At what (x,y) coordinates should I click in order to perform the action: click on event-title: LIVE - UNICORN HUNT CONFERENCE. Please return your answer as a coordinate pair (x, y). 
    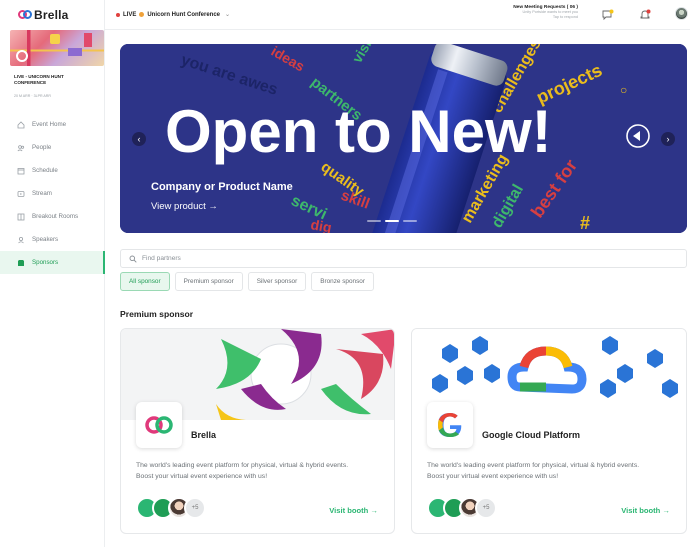
    Looking at the image, I should click on (39, 79).